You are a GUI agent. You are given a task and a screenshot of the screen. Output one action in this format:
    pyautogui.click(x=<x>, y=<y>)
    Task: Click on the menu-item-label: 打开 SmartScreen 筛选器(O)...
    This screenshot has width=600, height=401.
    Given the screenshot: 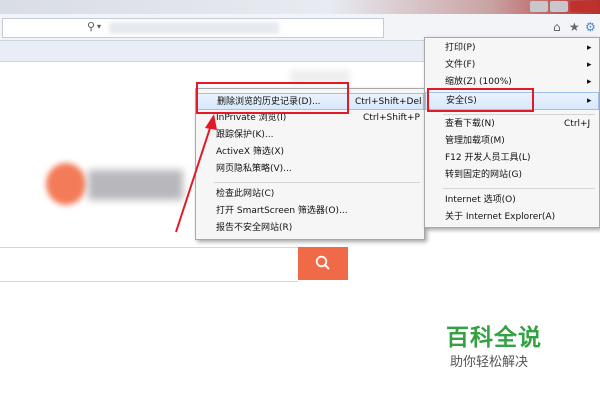 What is the action you would take?
    pyautogui.click(x=282, y=211)
    